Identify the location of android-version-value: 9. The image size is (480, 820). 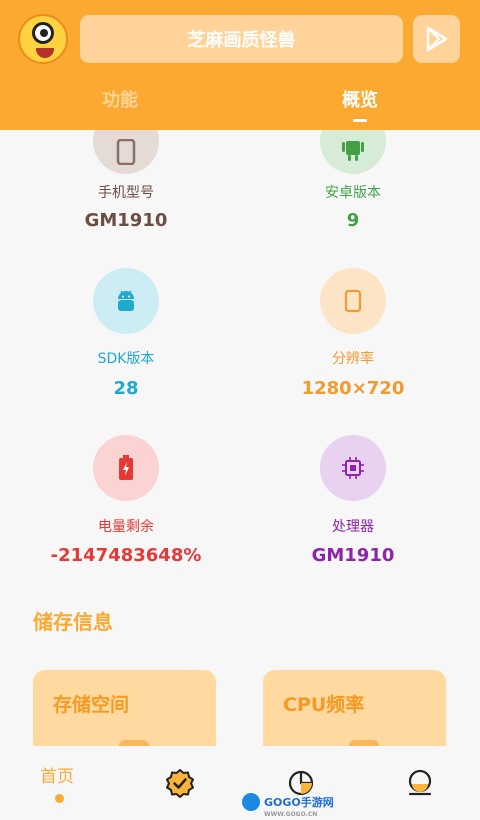
(353, 220).